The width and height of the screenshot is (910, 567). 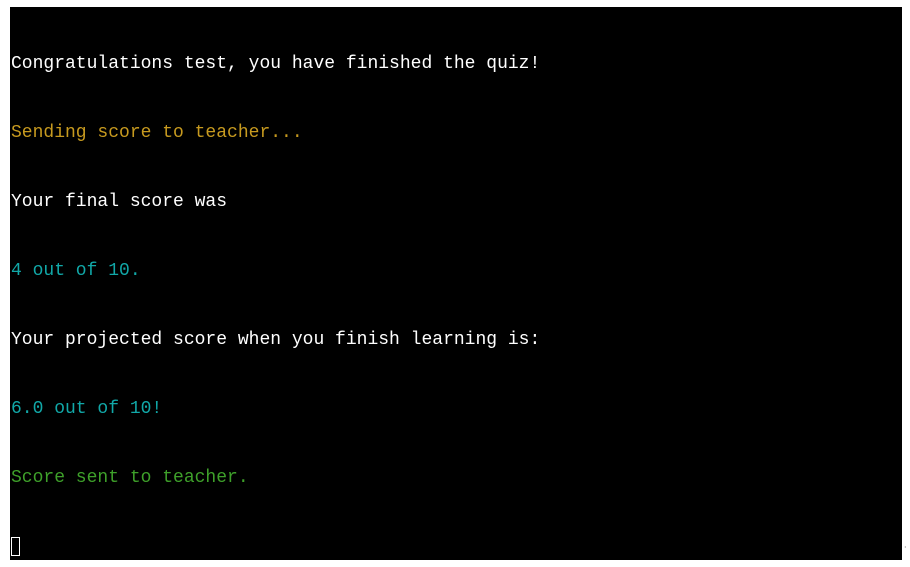 I want to click on terminal-line-score-sent: Score sent to teacher., so click(x=130, y=478).